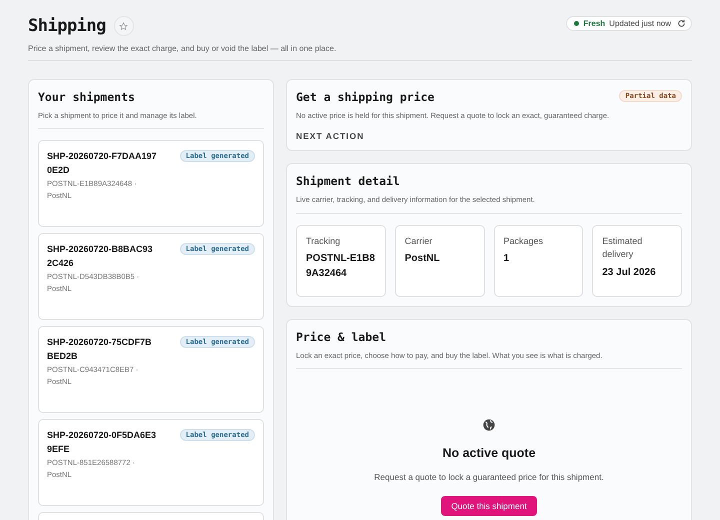  What do you see at coordinates (100, 256) in the screenshot?
I see `shipment-id: SHP-20260720-B8BAC932C426` at bounding box center [100, 256].